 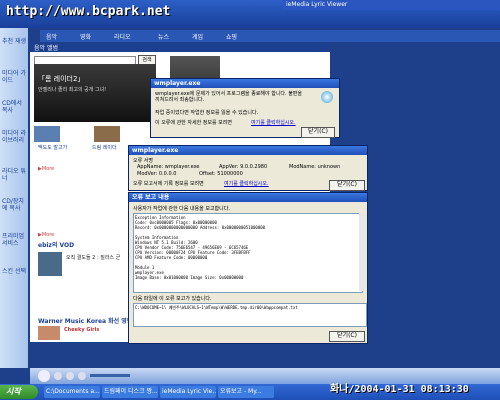 I want to click on dialog3-files-label: 다음 파일에 이 오류 보고가 있습니다., so click(x=172, y=299).